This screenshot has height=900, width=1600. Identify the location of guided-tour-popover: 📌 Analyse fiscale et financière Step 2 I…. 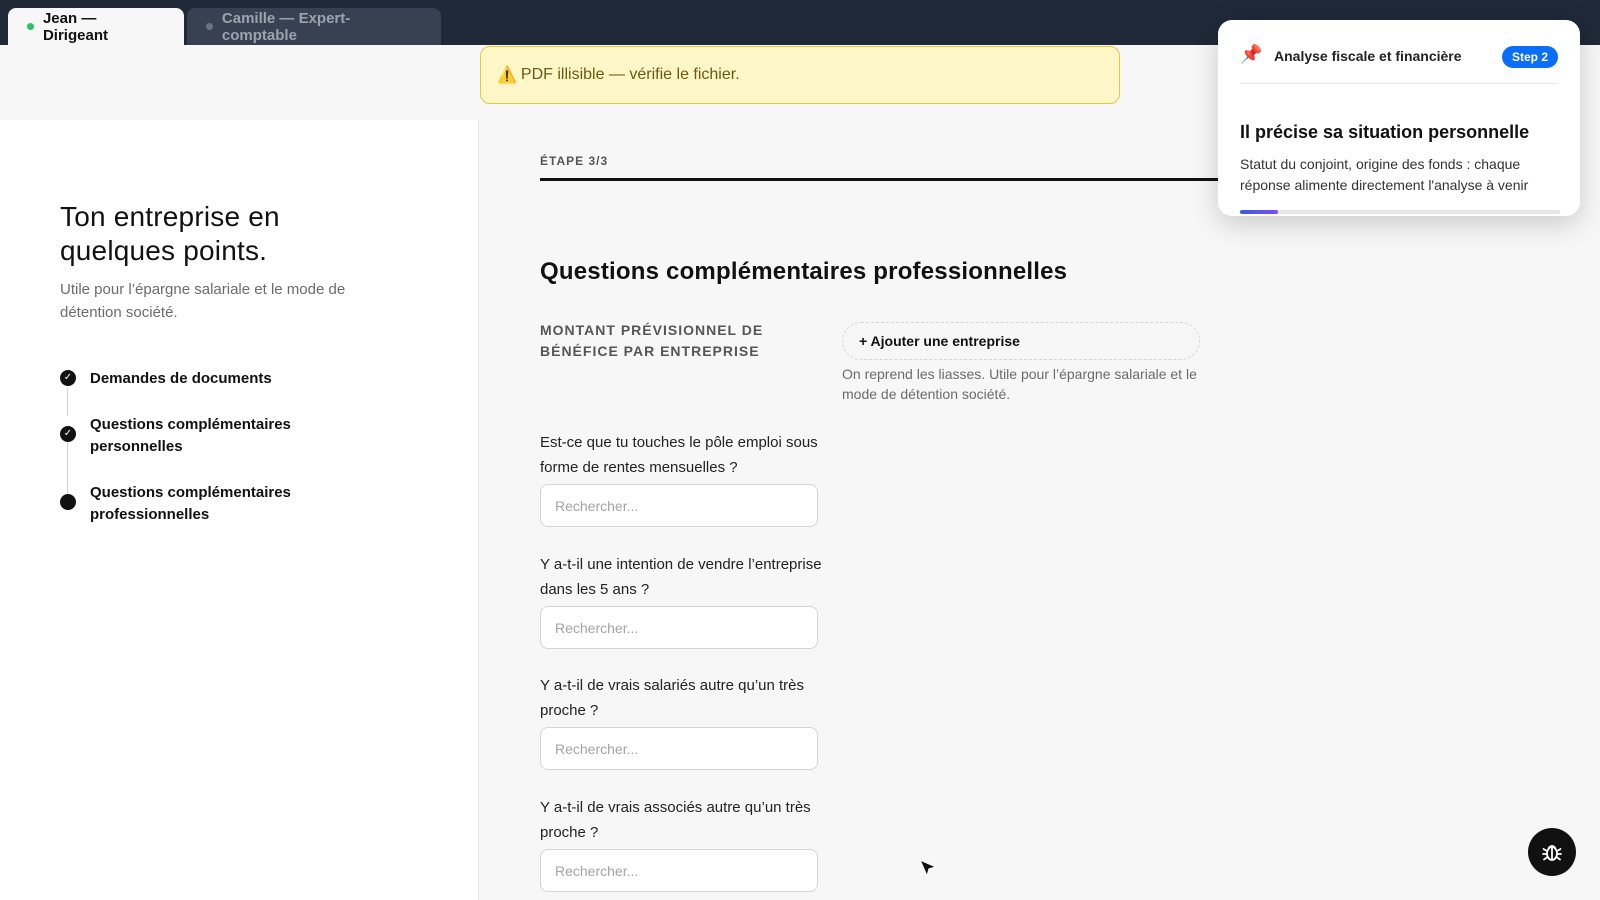
(1399, 118).